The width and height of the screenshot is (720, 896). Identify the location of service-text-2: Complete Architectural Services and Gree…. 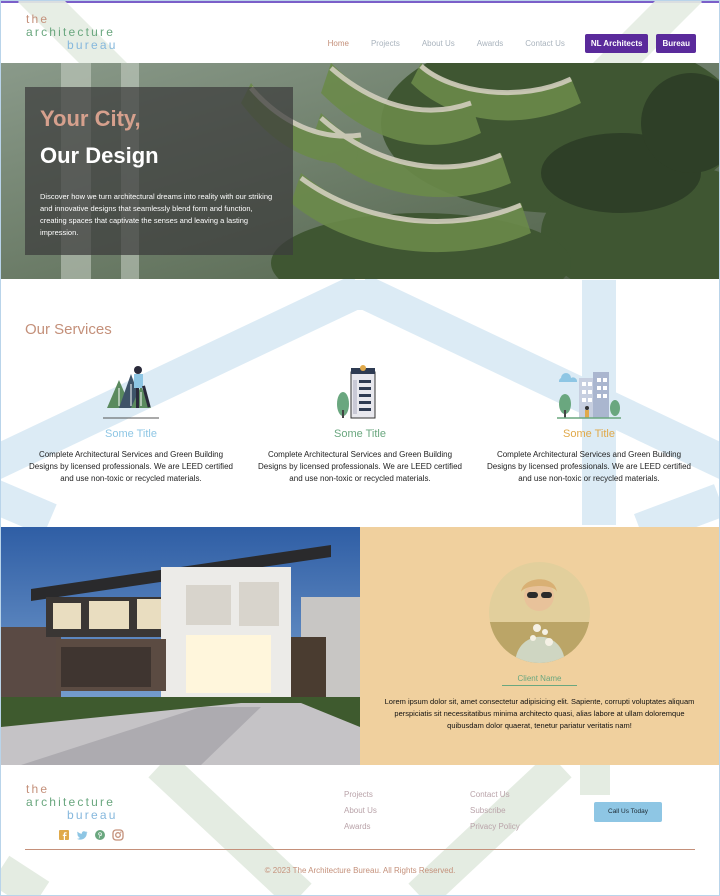
(360, 466).